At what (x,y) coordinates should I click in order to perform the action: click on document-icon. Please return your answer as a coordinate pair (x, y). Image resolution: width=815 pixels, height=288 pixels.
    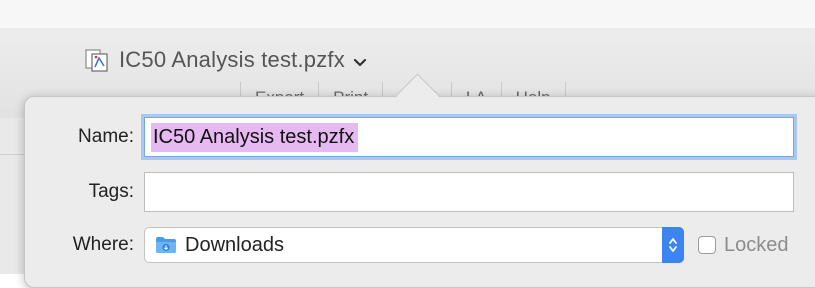
    Looking at the image, I should click on (98, 60).